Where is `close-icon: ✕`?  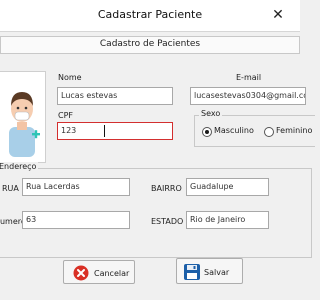 close-icon: ✕ is located at coordinates (278, 15).